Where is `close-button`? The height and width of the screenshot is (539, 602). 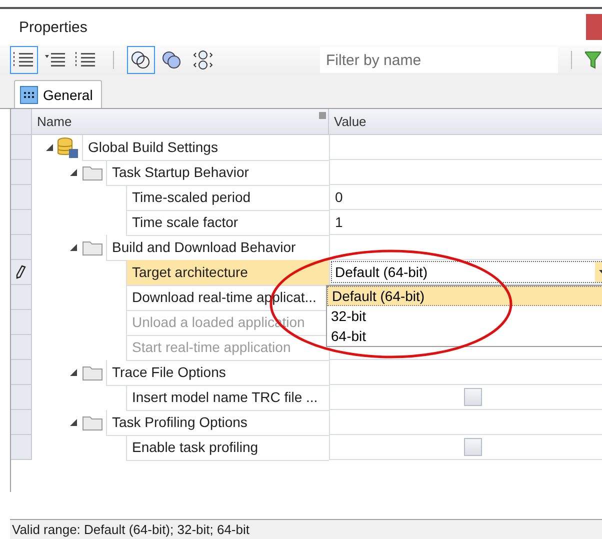 close-button is located at coordinates (594, 27).